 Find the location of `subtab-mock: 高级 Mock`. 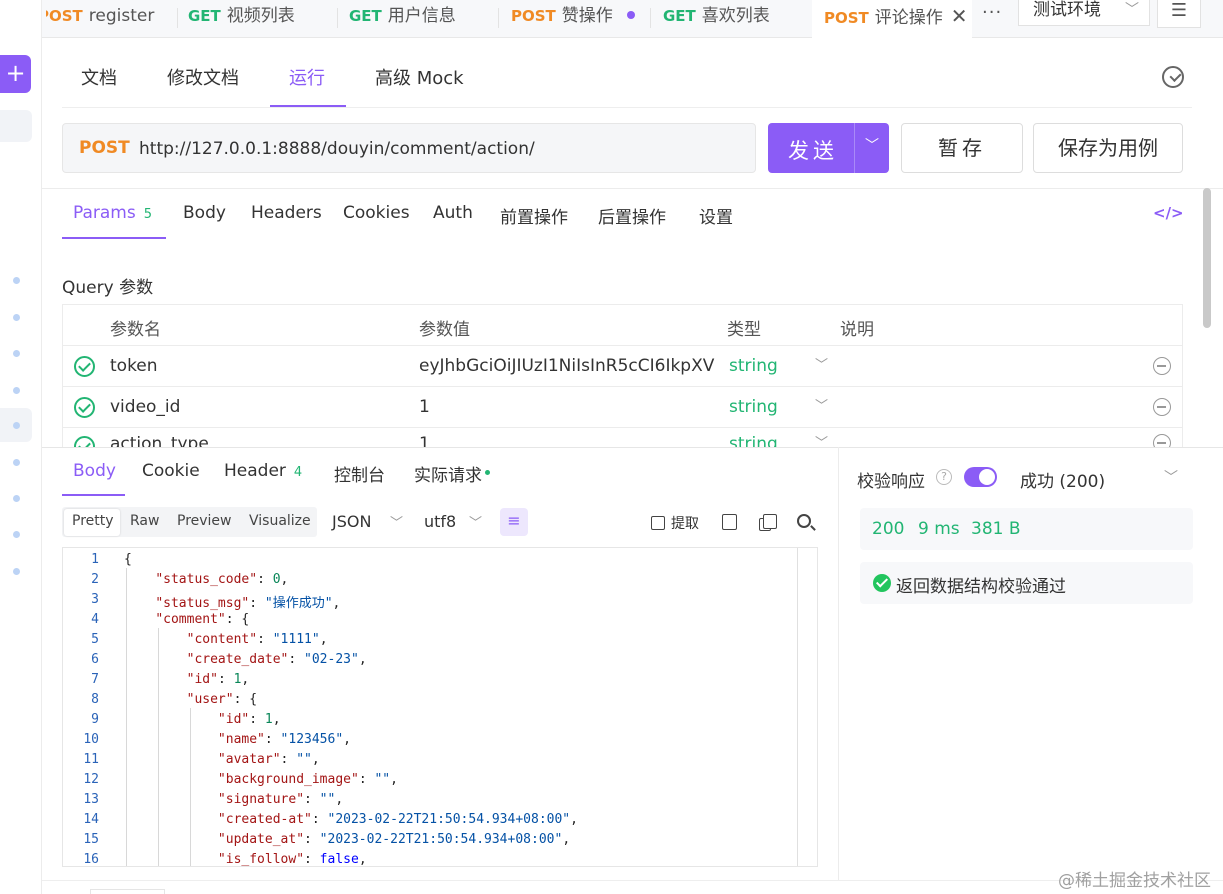

subtab-mock: 高级 Mock is located at coordinates (419, 77).